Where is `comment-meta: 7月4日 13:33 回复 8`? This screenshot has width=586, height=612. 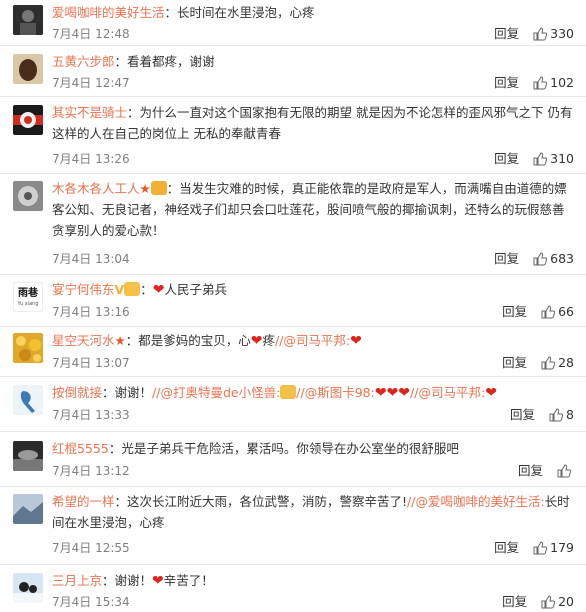
comment-meta: 7月4日 13:33 回复 8 is located at coordinates (313, 415).